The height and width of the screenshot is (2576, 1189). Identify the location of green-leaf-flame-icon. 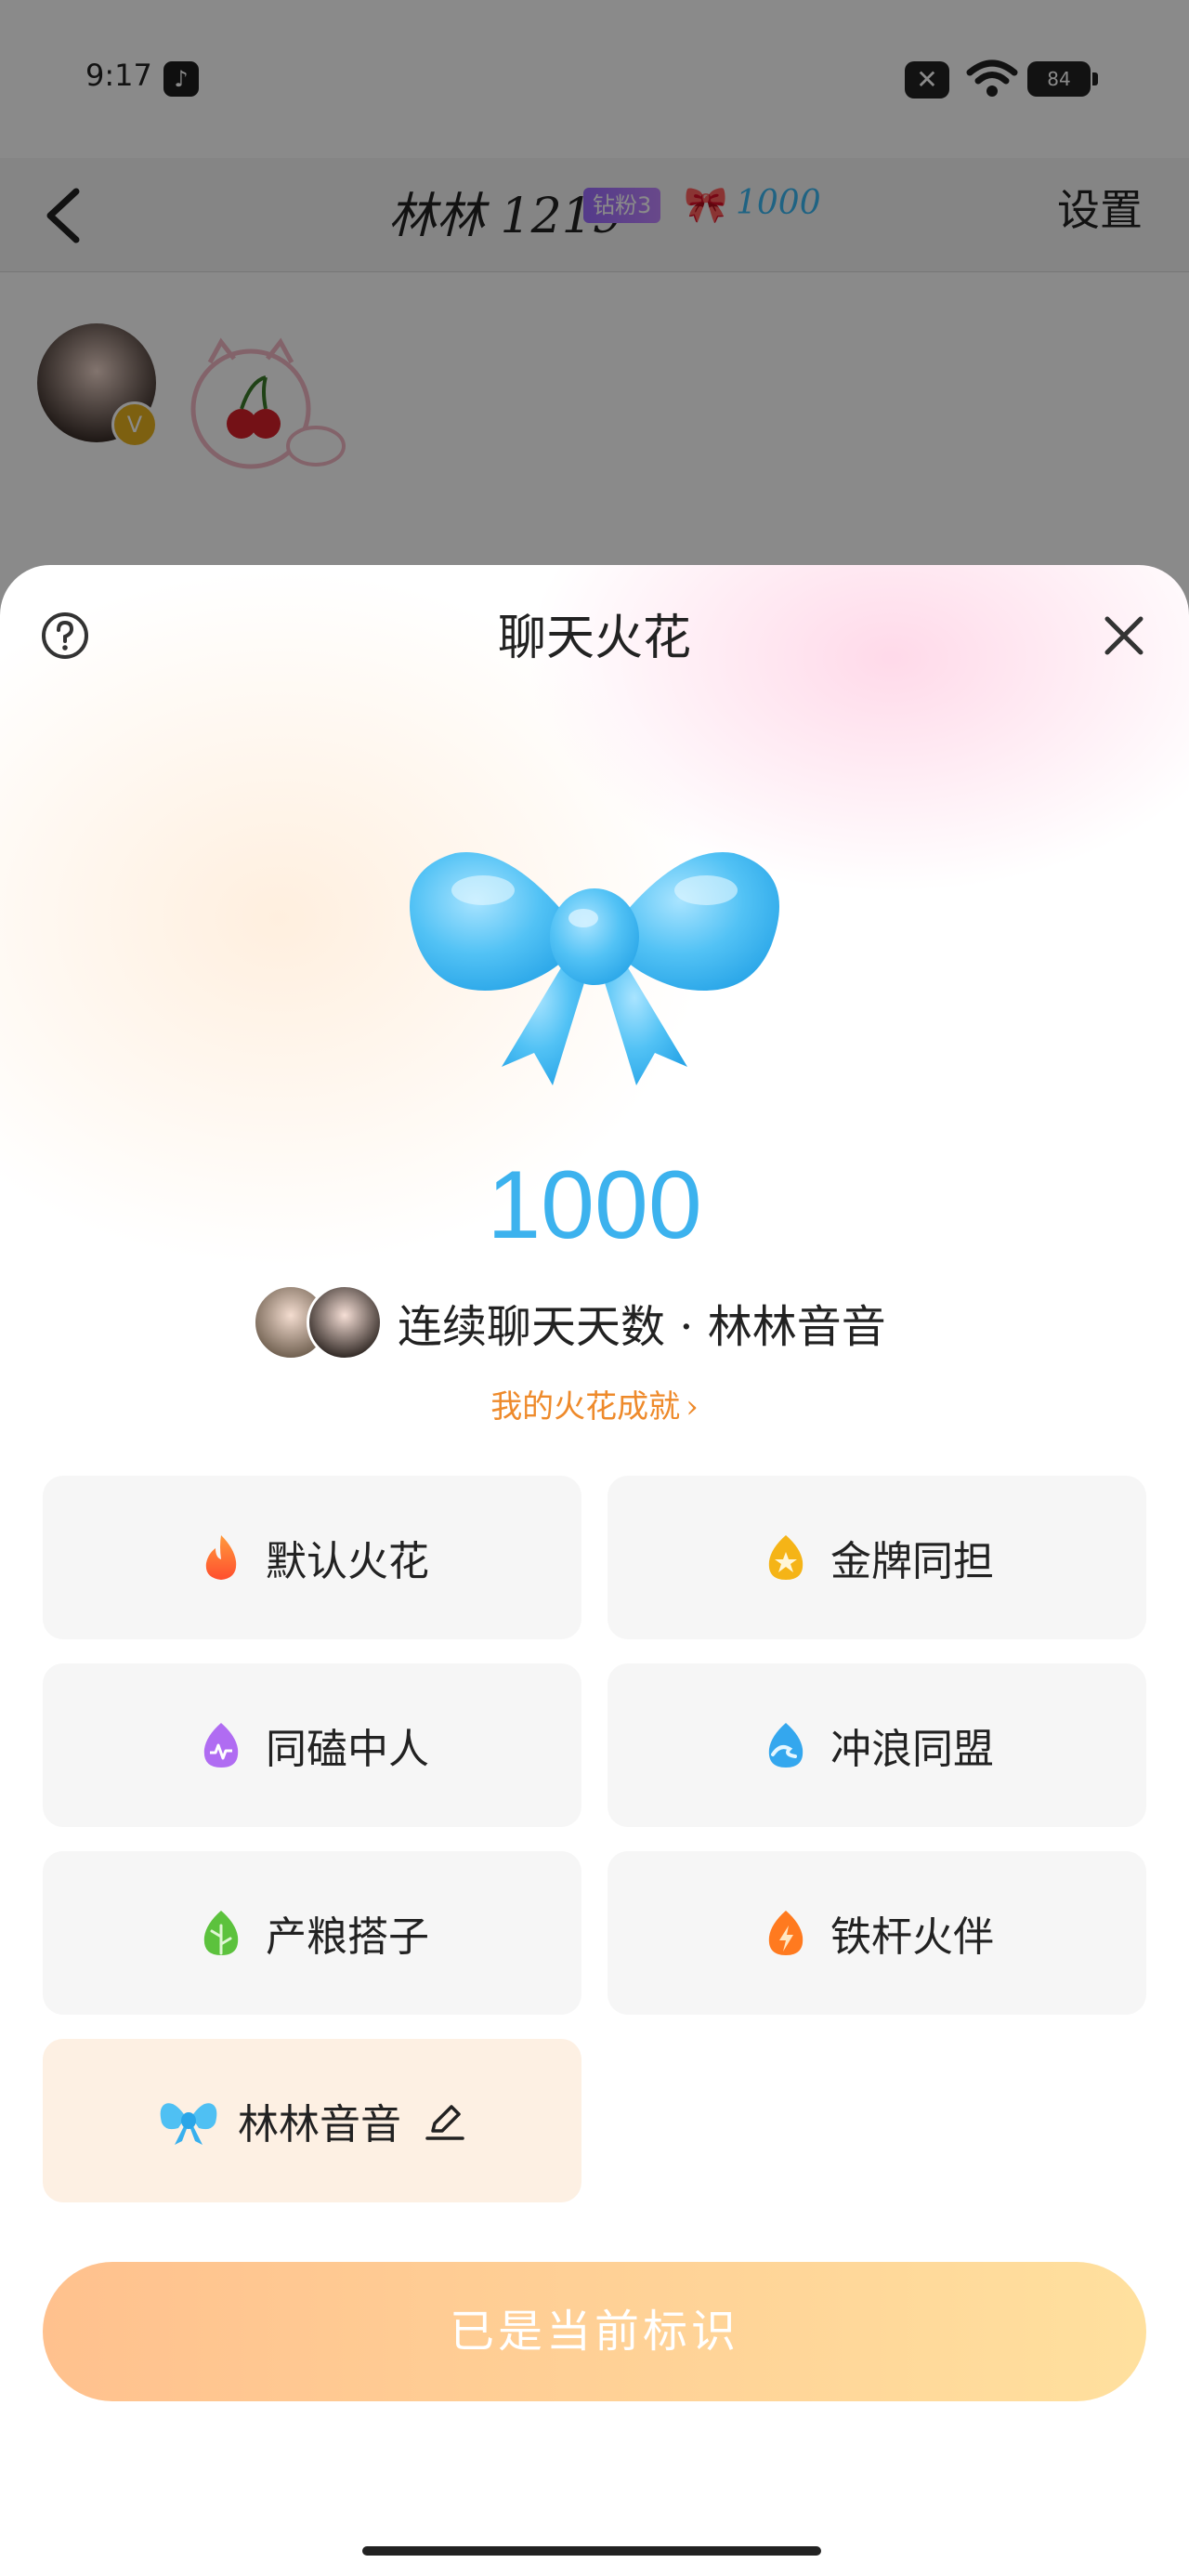
(221, 1933).